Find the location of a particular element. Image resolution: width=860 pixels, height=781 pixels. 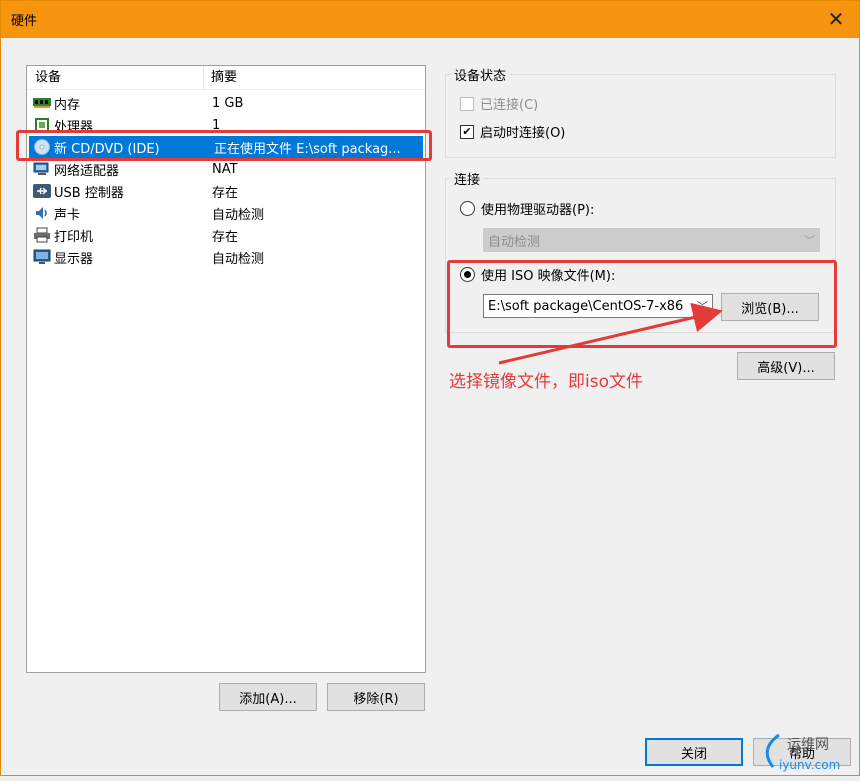

physical-drive-value: 自动检测 is located at coordinates (514, 242).